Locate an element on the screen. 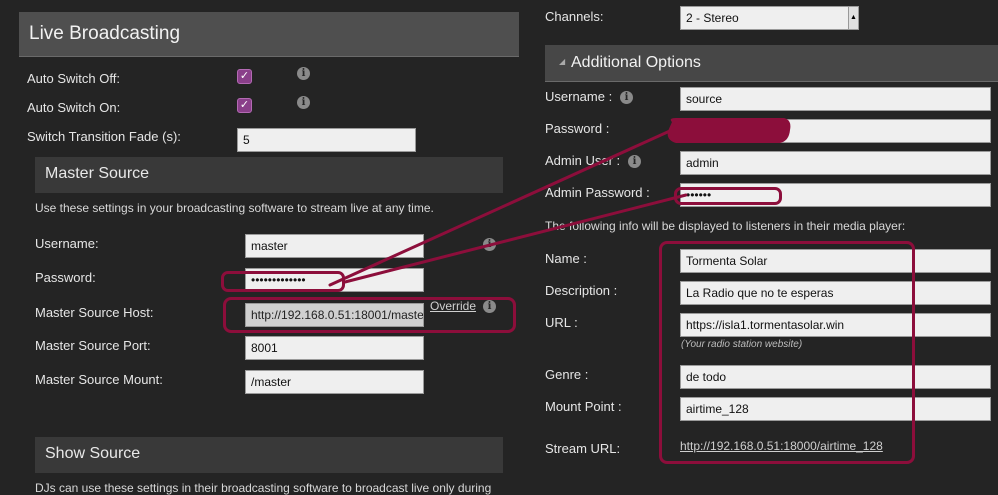 The height and width of the screenshot is (495, 998). switch-fade-label: Switch Transition Fade (s): is located at coordinates (104, 136).